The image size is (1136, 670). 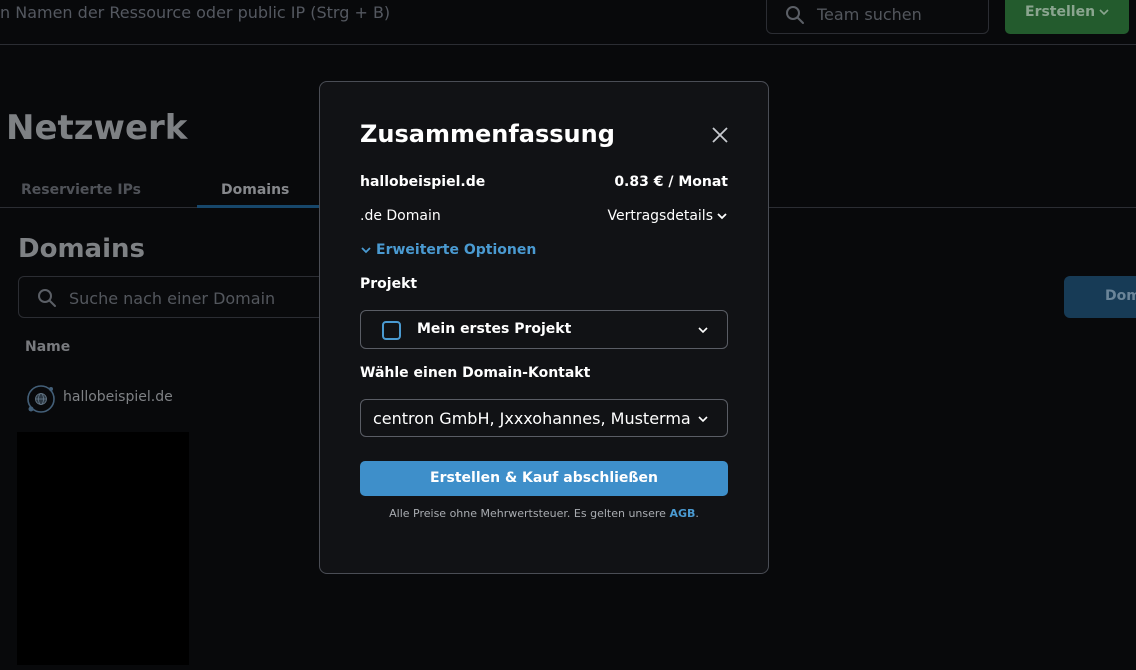 I want to click on summary-tld: .de Domain, so click(x=400, y=216).